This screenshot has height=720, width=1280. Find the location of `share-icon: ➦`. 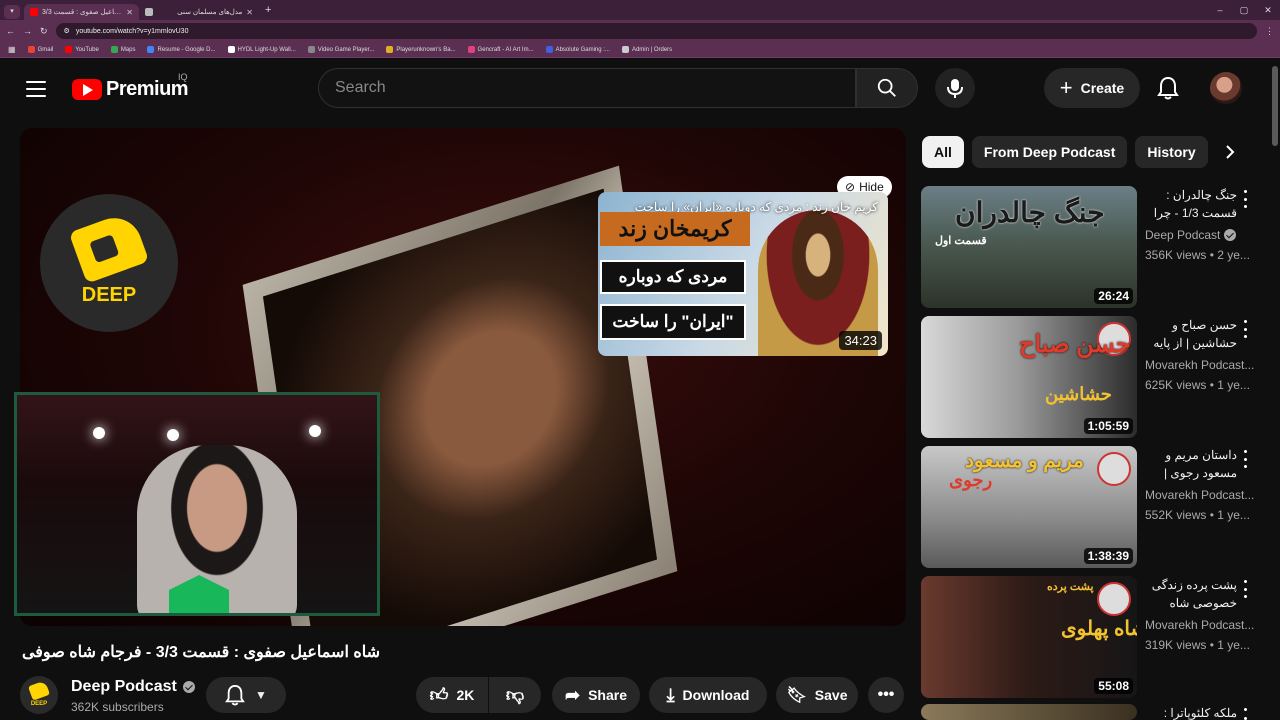

share-icon: ➦ is located at coordinates (572, 694).